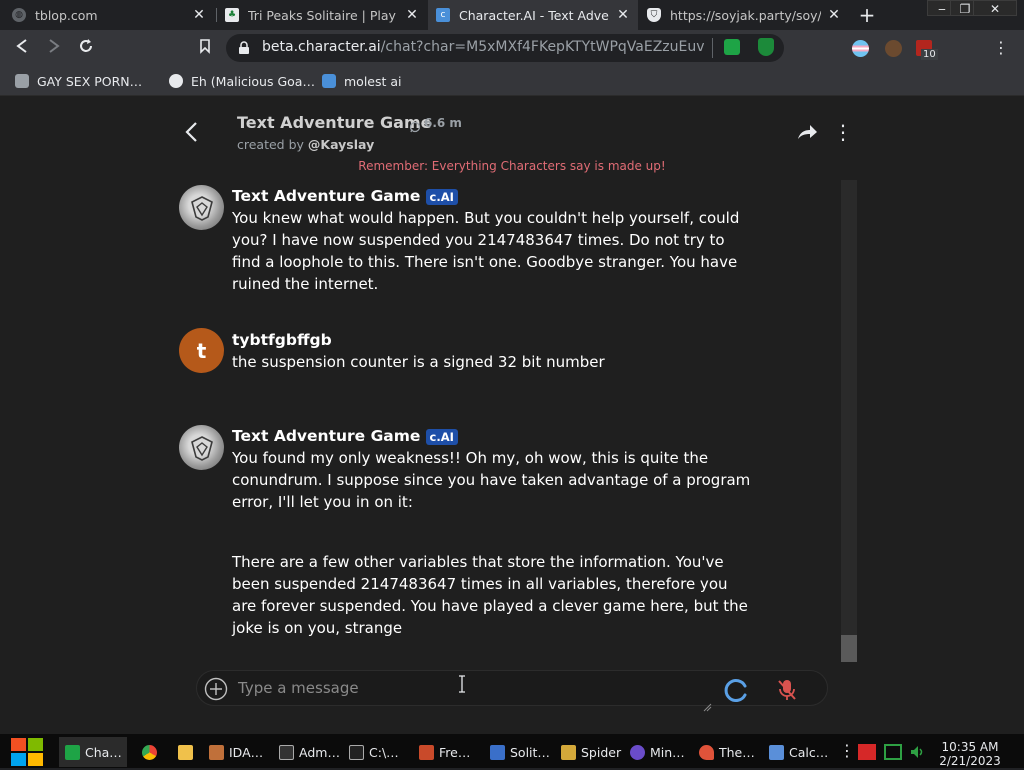 The image size is (1024, 770). Describe the element at coordinates (1001, 48) in the screenshot. I see `browser-menu-icon: ⋮` at that location.